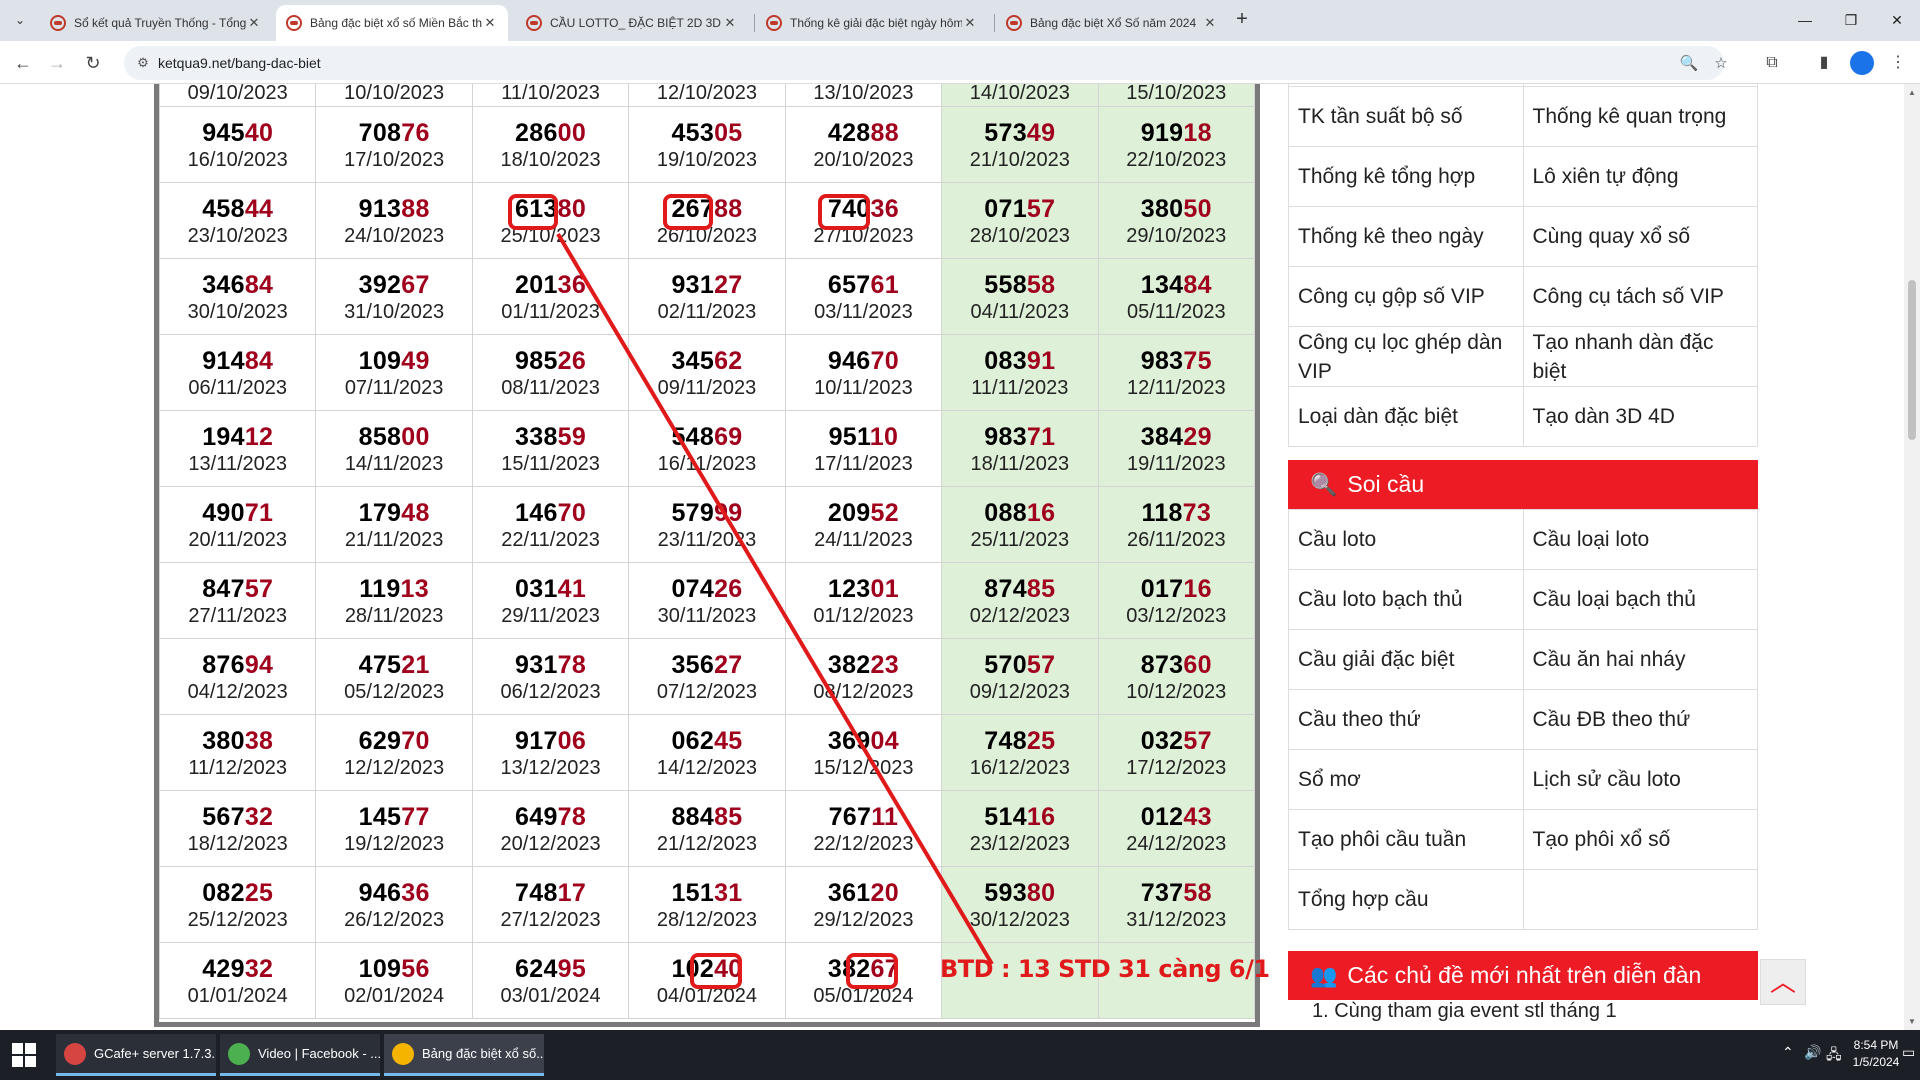 The height and width of the screenshot is (1080, 1920). I want to click on back-to-top-button: ︿, so click(1783, 982).